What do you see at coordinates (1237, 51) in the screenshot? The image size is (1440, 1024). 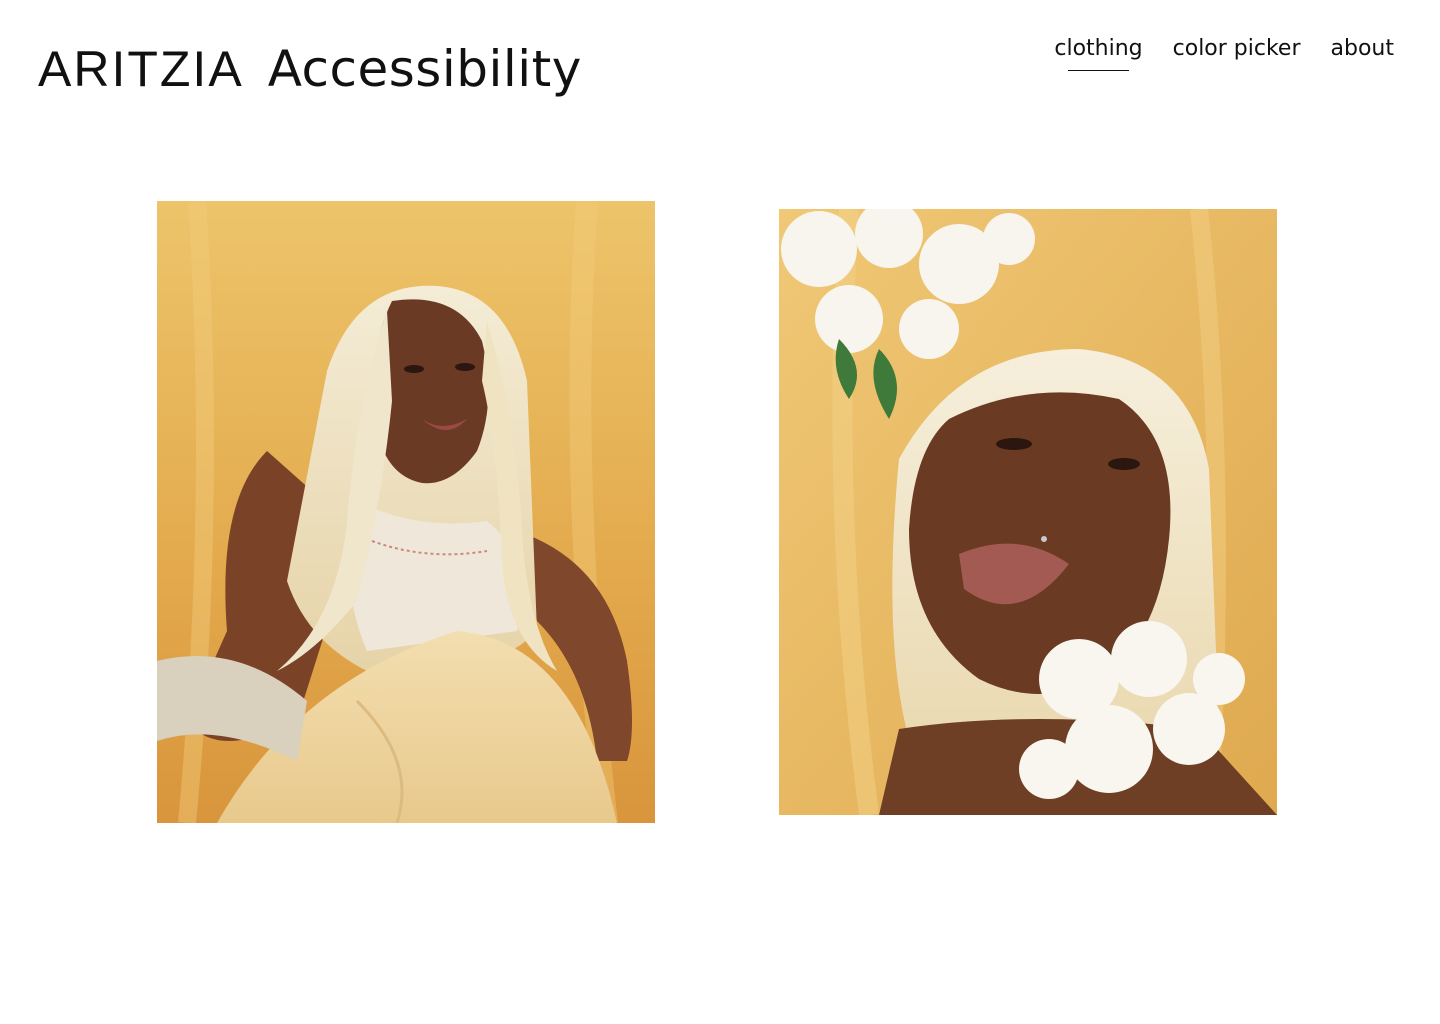 I see `nav-link-color-picker: color picker` at bounding box center [1237, 51].